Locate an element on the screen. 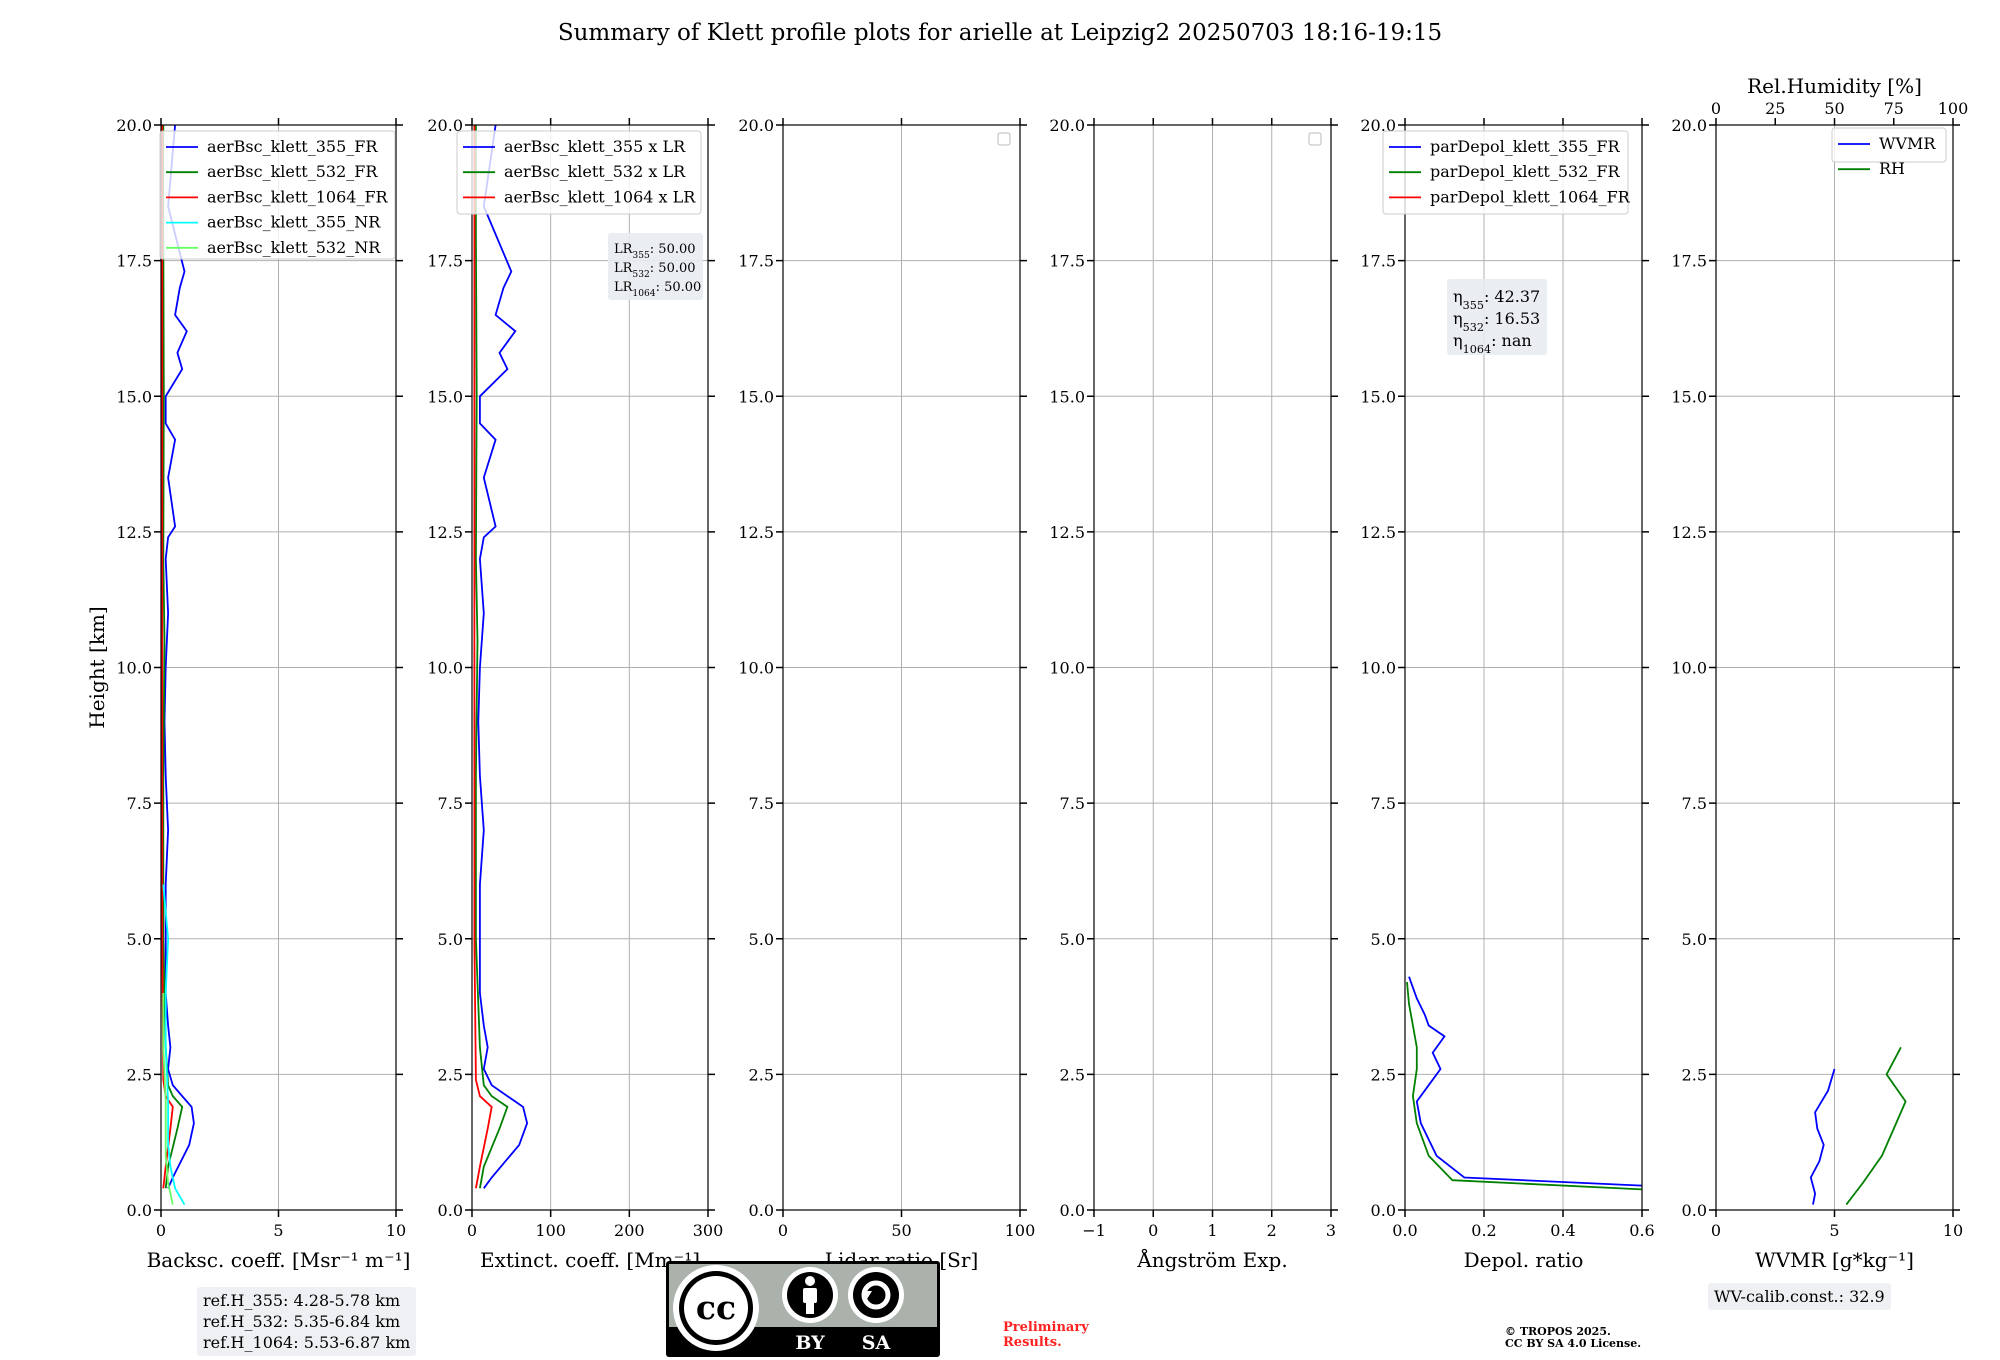 The height and width of the screenshot is (1360, 2000). preliminary-note: Preliminary Results. is located at coordinates (1046, 1335).